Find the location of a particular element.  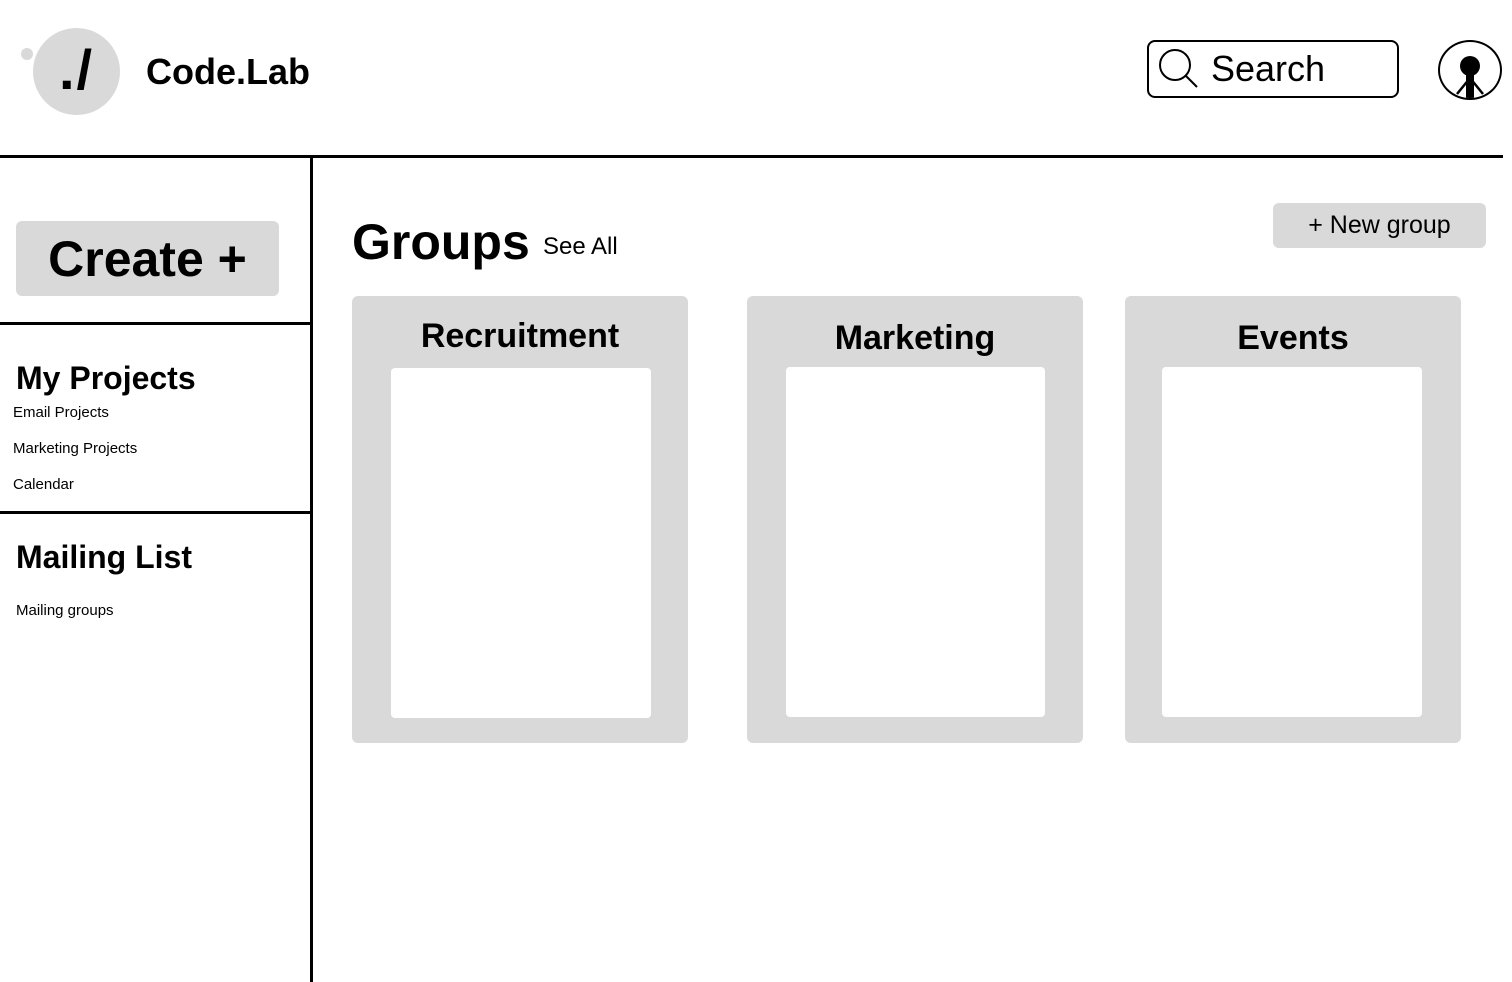

group-card-recruitment: Recruitment is located at coordinates (520, 519).